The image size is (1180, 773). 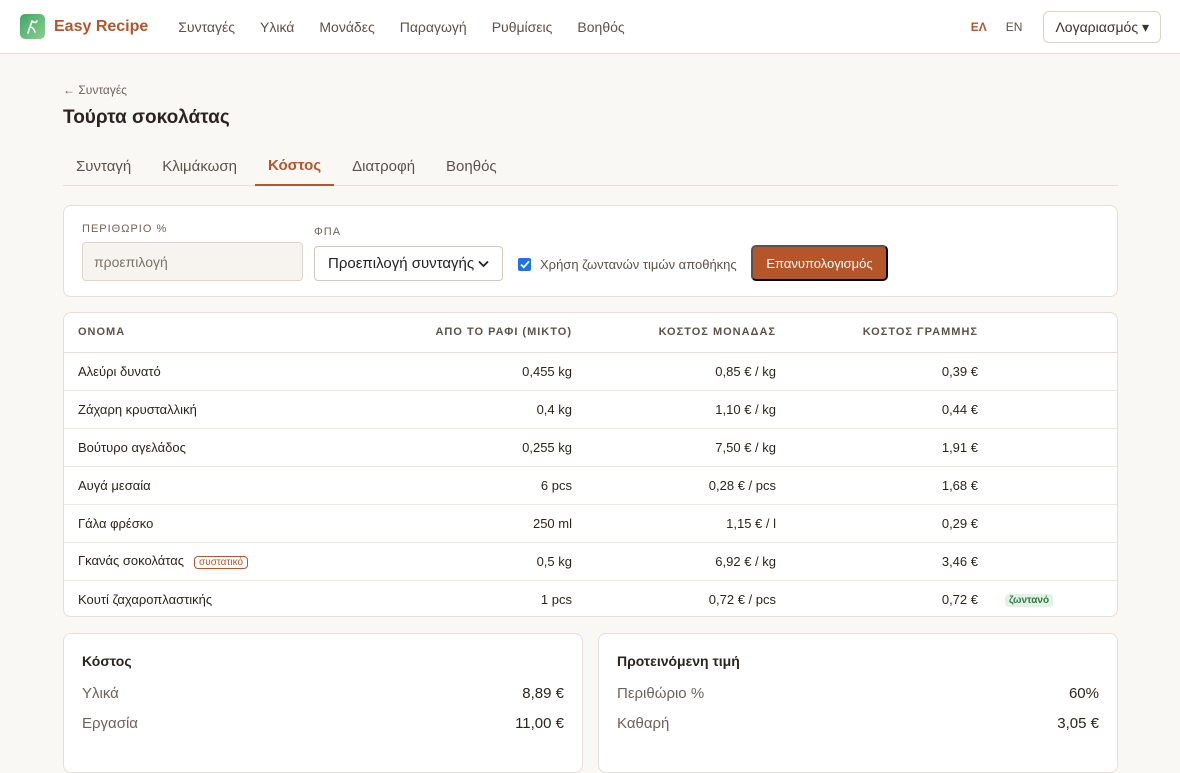 What do you see at coordinates (959, 599) in the screenshot?
I see `line-cost: 0,72 €` at bounding box center [959, 599].